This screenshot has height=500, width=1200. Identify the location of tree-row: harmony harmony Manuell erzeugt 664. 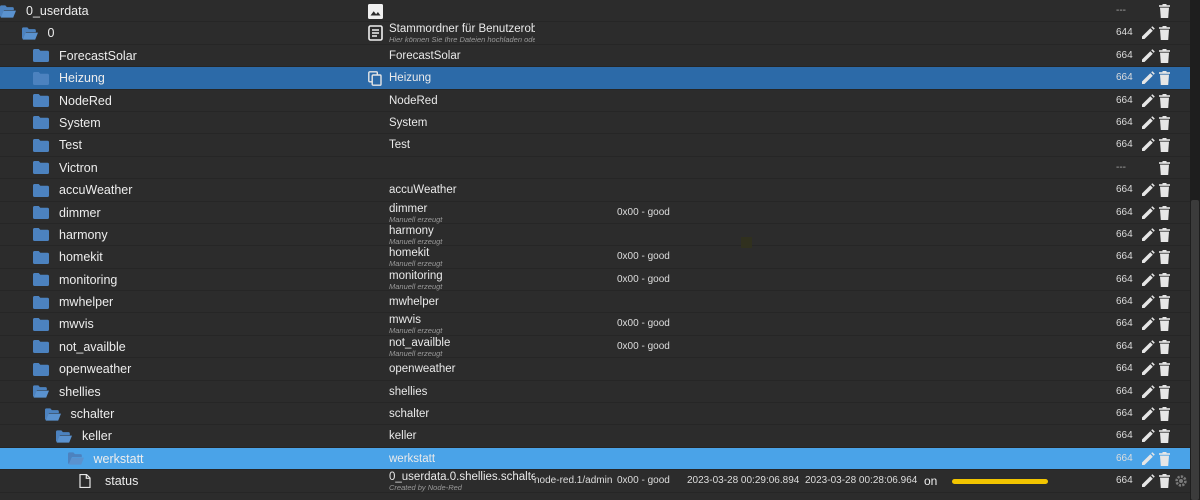
(595, 235).